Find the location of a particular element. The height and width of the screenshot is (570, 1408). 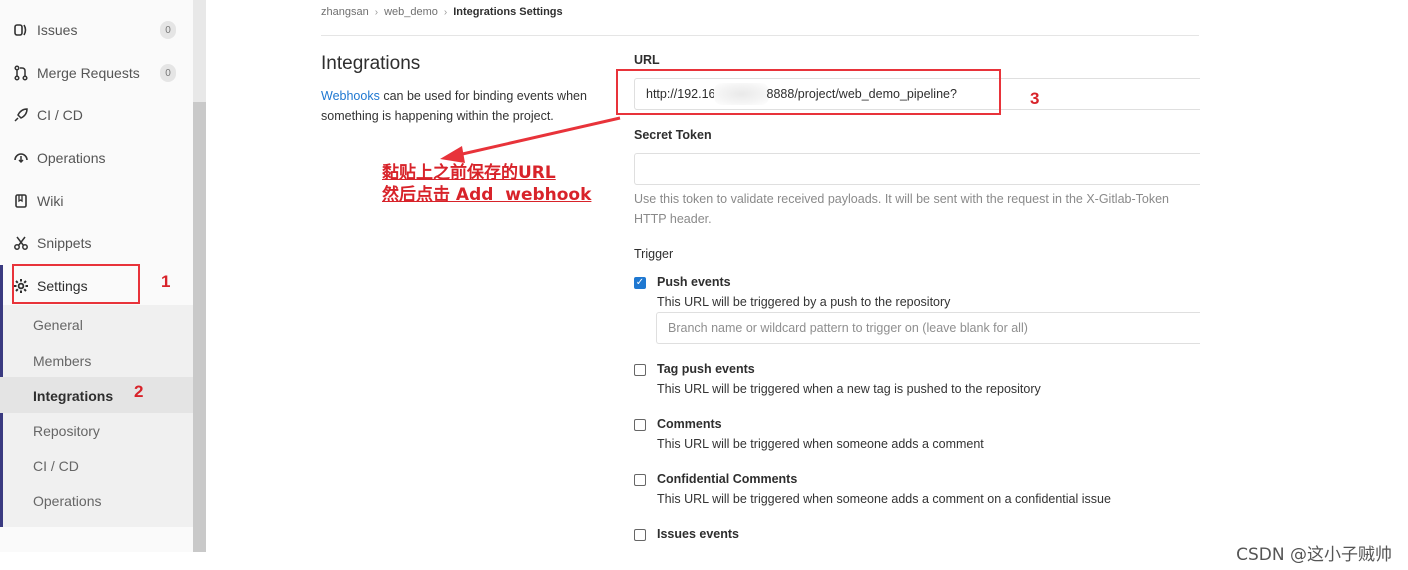

annotation-instruction-line2: 然后点击 Add webhook is located at coordinates (487, 195).